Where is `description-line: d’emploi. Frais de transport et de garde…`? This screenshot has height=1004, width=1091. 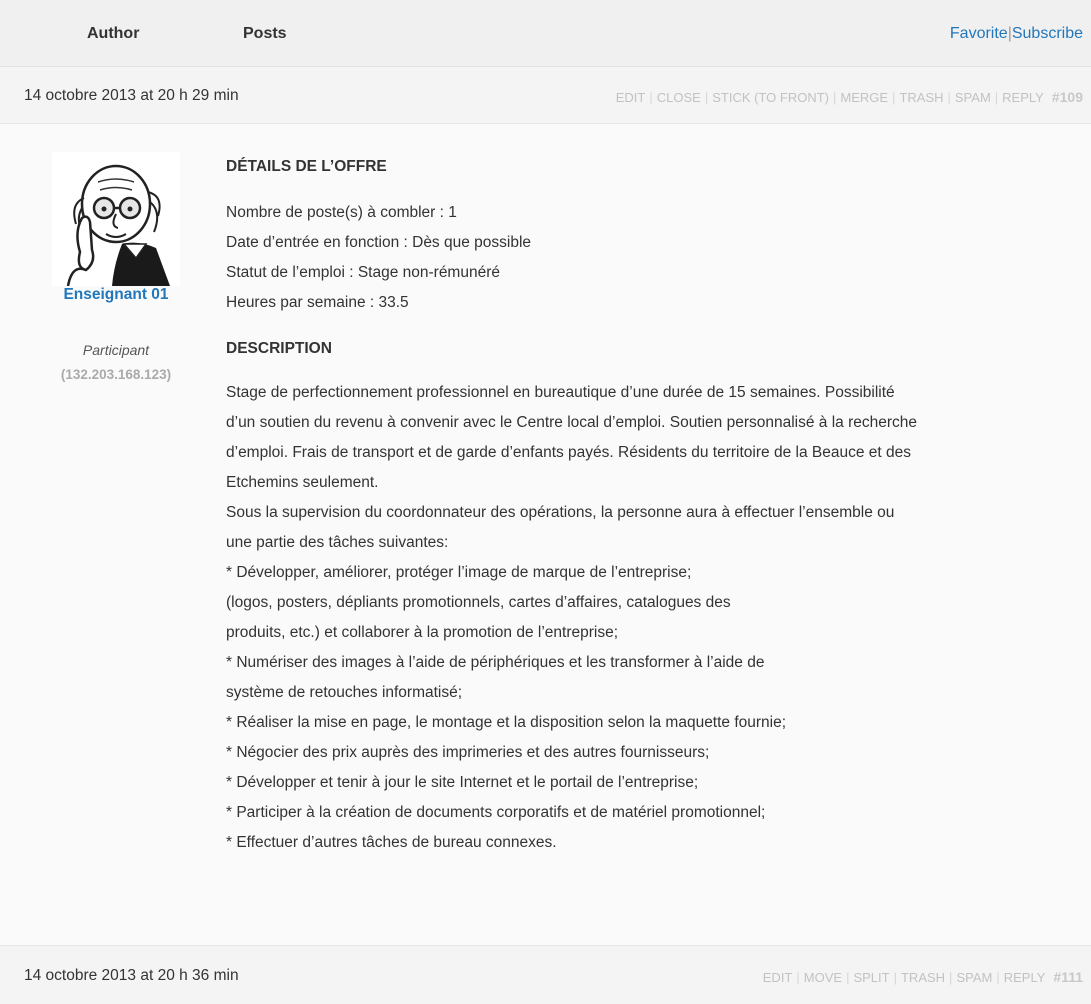
description-line: d’emploi. Frais de transport et de garde… is located at coordinates (568, 452).